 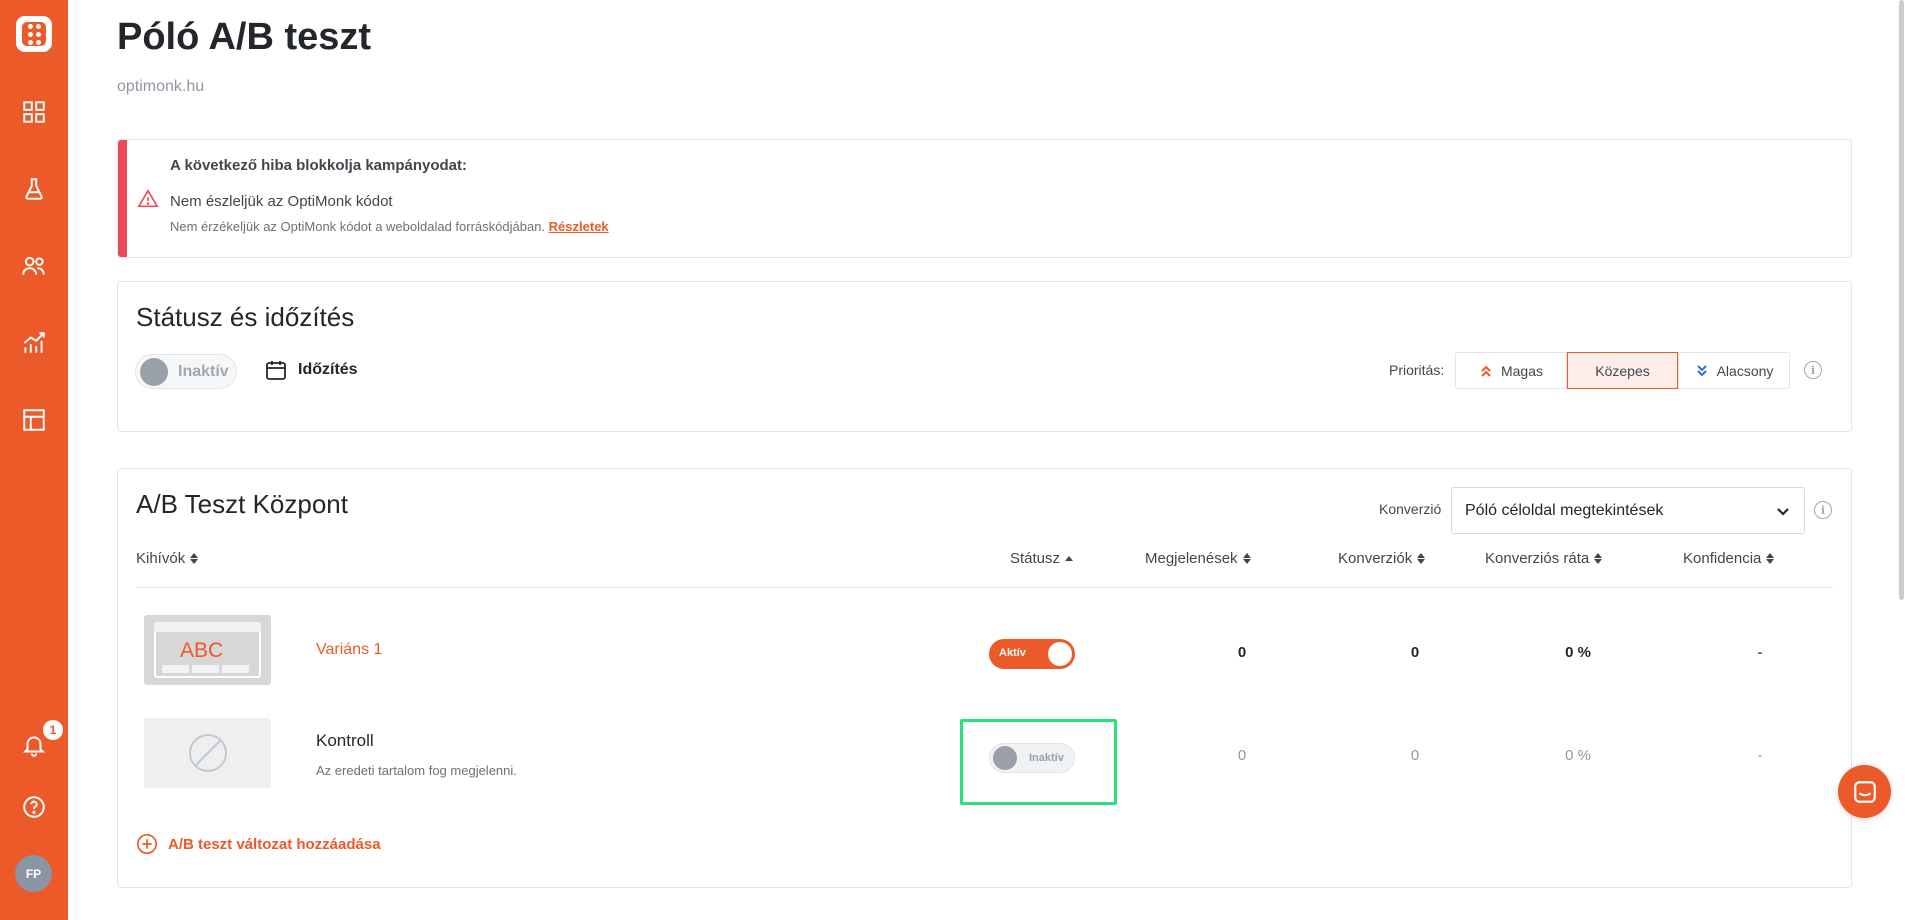 What do you see at coordinates (276, 370) in the screenshot?
I see `calendar-icon` at bounding box center [276, 370].